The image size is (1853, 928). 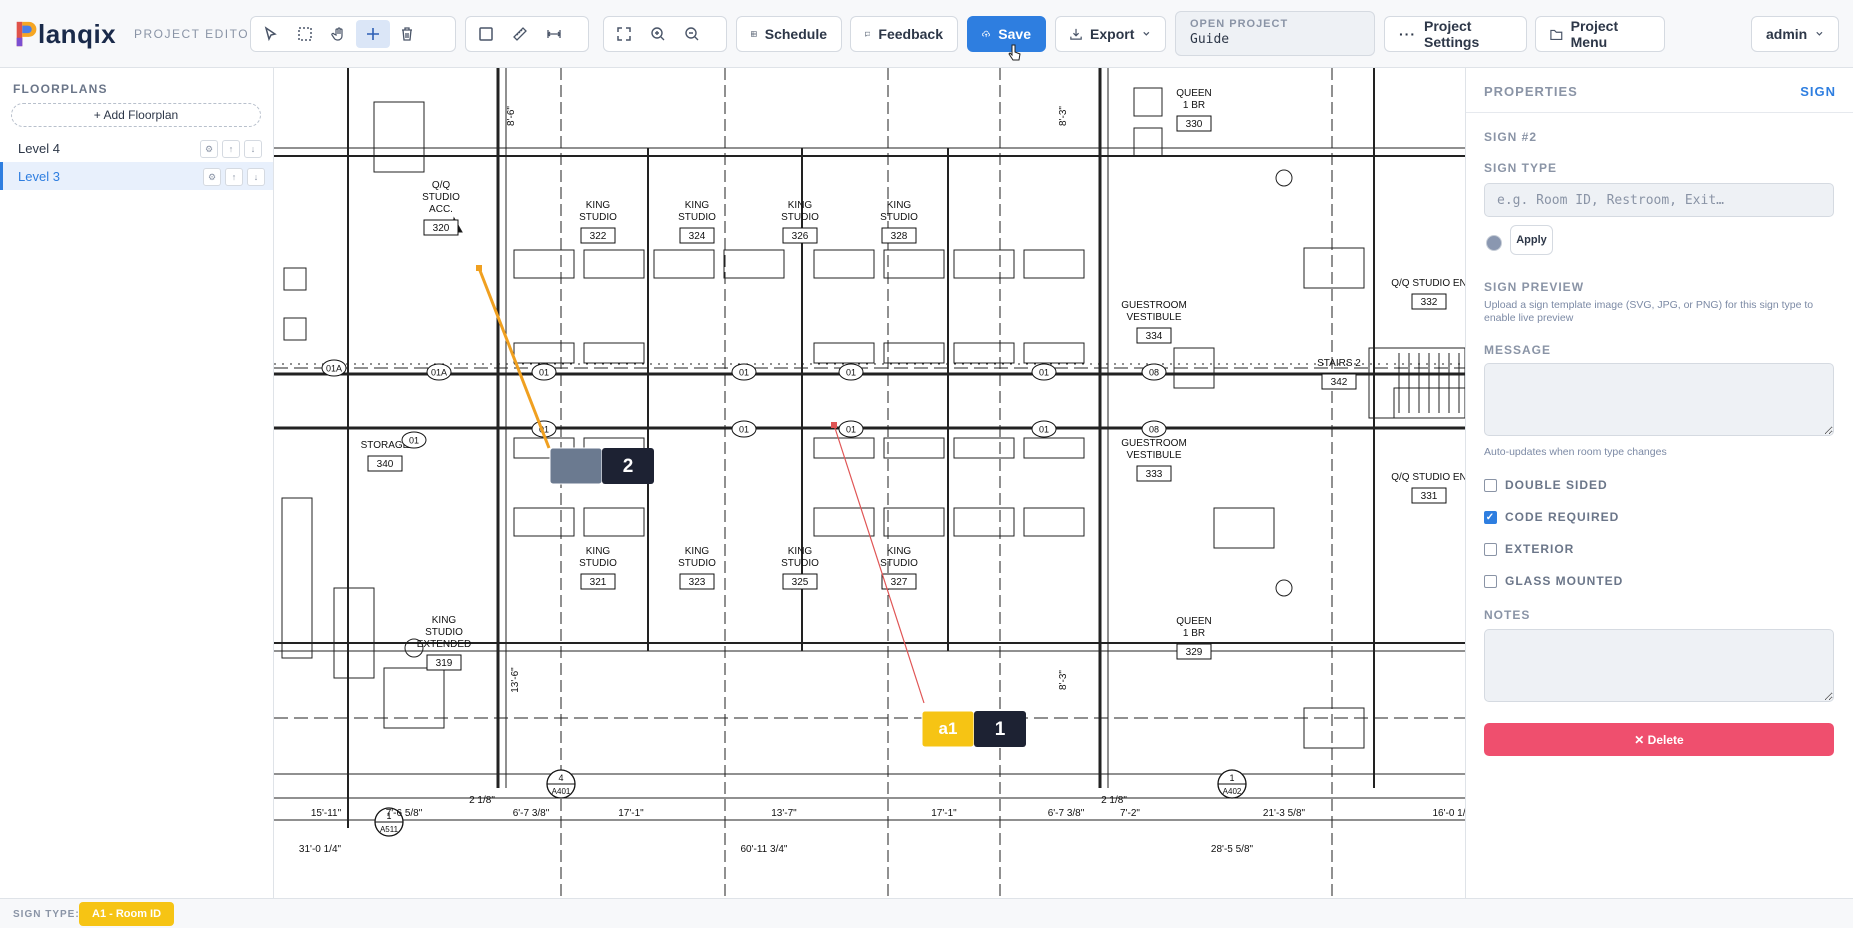 I want to click on project-menu-label: Project Menu, so click(x=1594, y=34).